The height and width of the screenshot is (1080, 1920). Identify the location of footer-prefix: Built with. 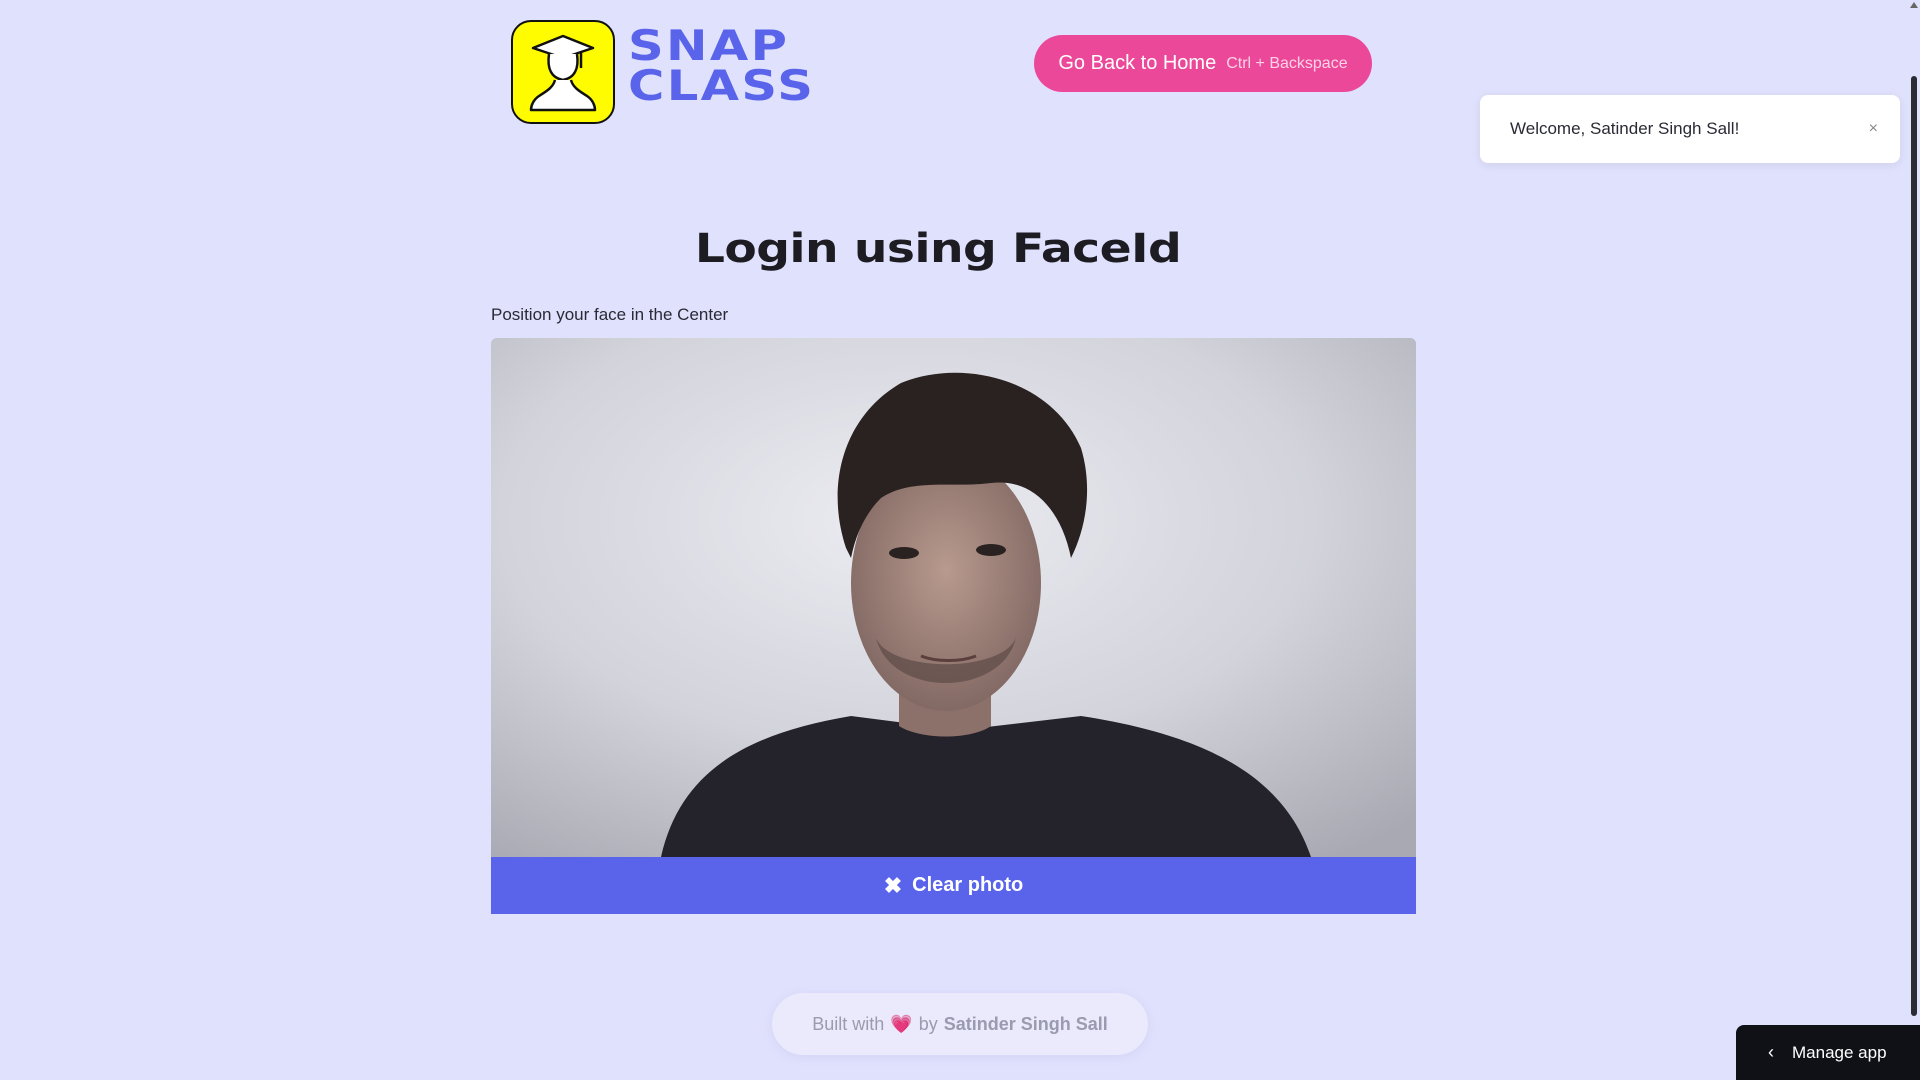
(848, 1023).